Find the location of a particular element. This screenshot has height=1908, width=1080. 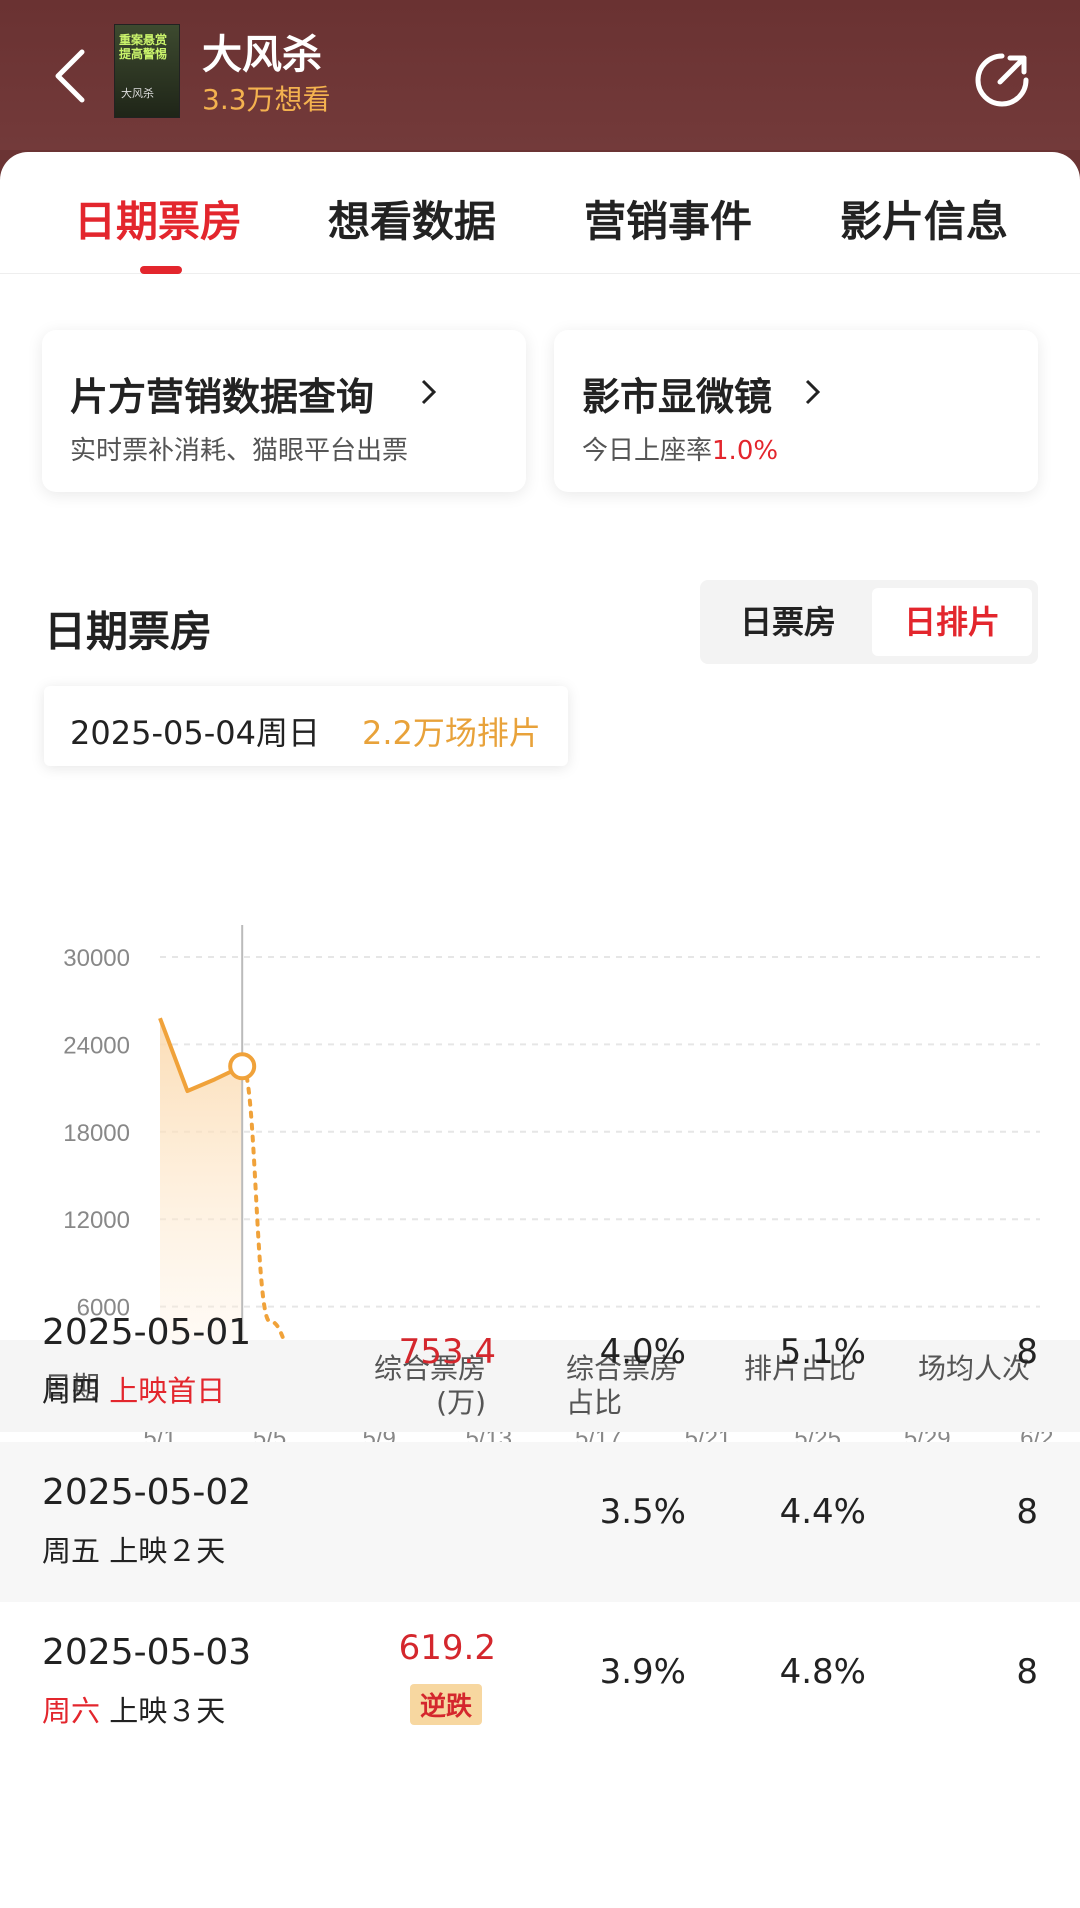

poster-title: 大风杀 is located at coordinates (137, 93).